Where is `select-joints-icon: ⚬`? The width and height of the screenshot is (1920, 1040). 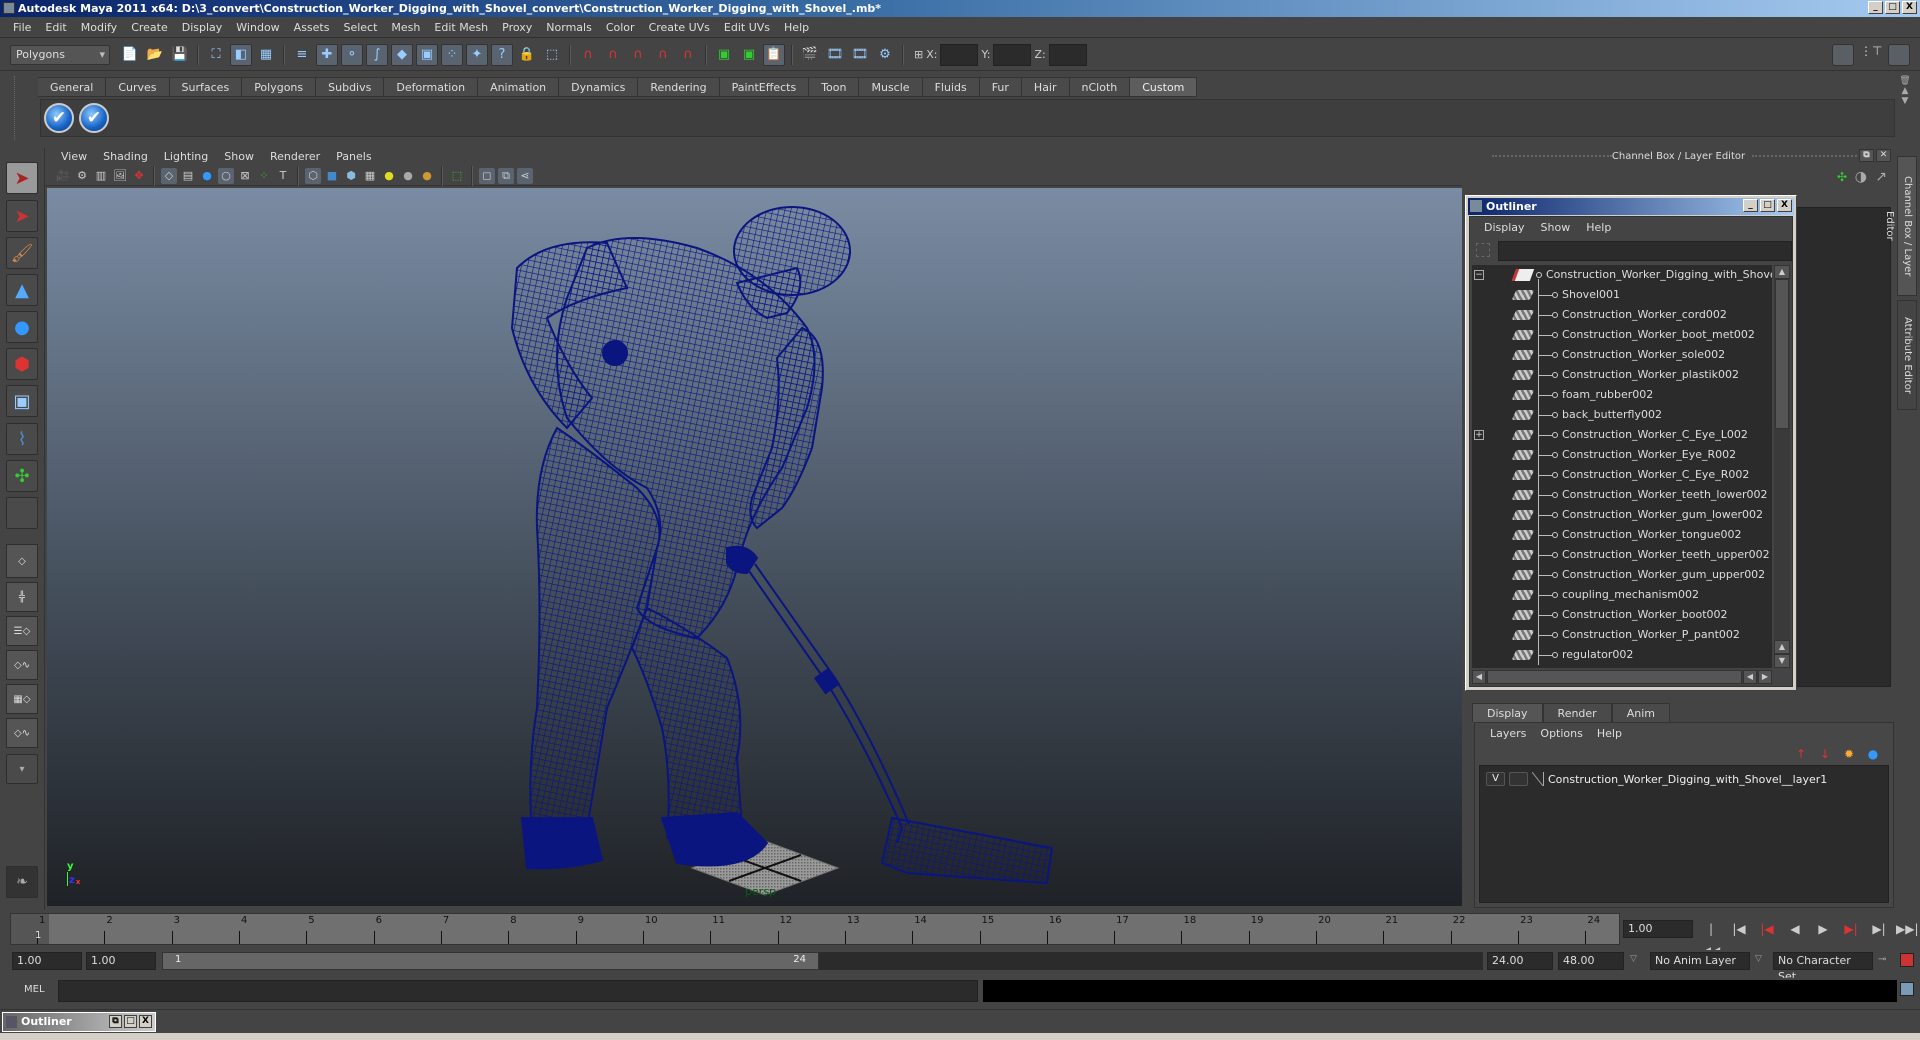
select-joints-icon: ⚬ is located at coordinates (352, 54).